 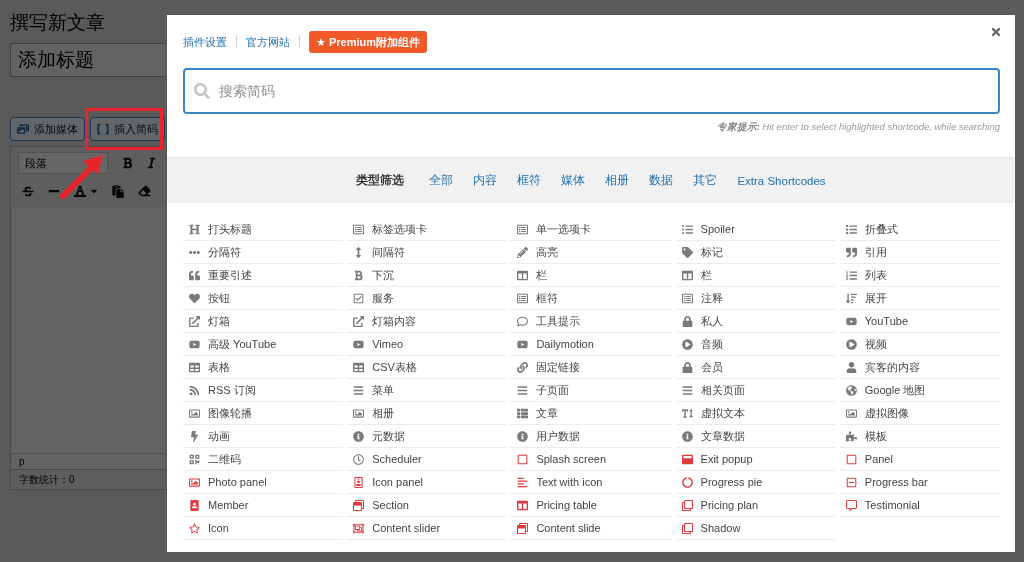 What do you see at coordinates (851, 275) in the screenshot?
I see `numbered-list-icon` at bounding box center [851, 275].